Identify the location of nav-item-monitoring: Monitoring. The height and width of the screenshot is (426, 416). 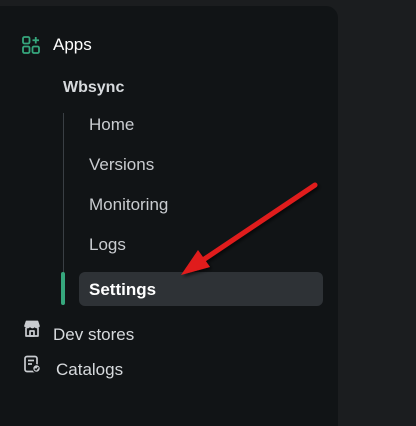
(128, 205).